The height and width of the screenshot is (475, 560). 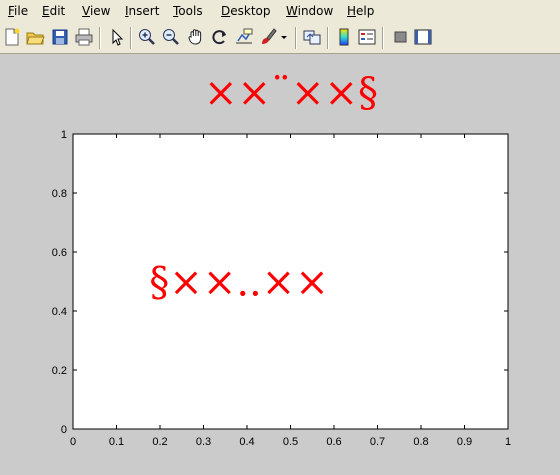 I want to click on colorbar-icon, so click(x=344, y=37).